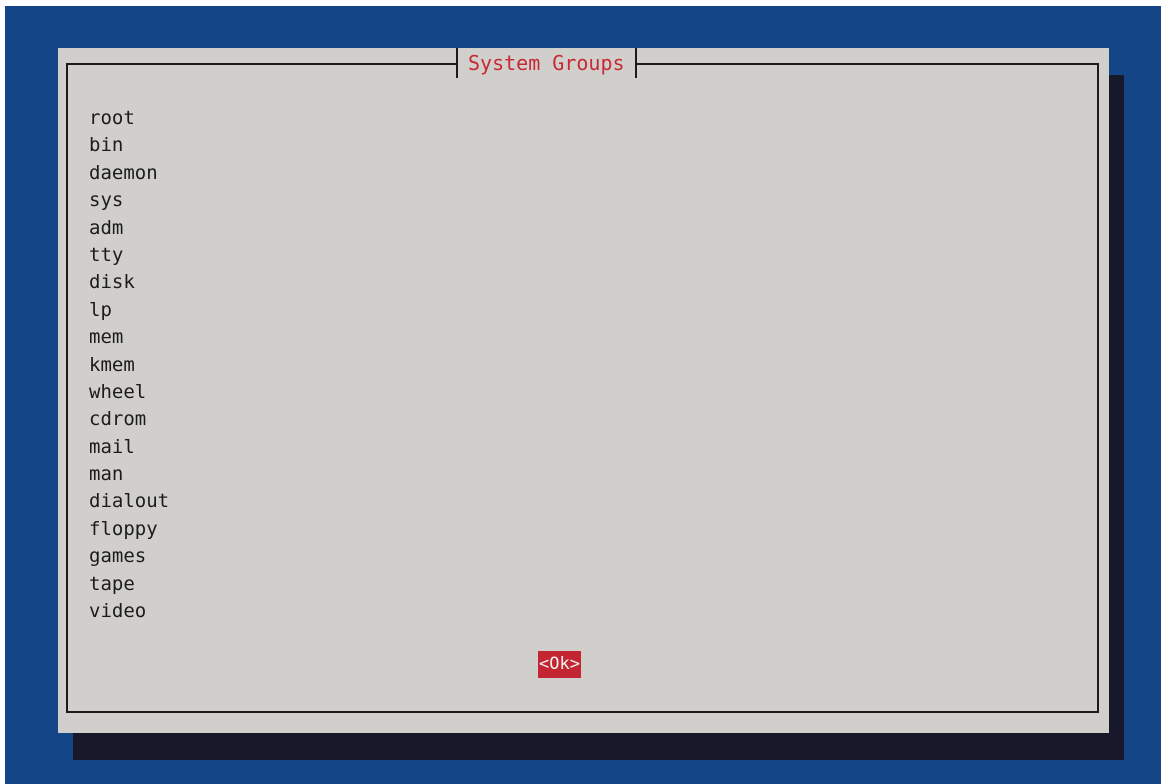 This screenshot has height=784, width=1161. What do you see at coordinates (129, 501) in the screenshot?
I see `list-item: dialout` at bounding box center [129, 501].